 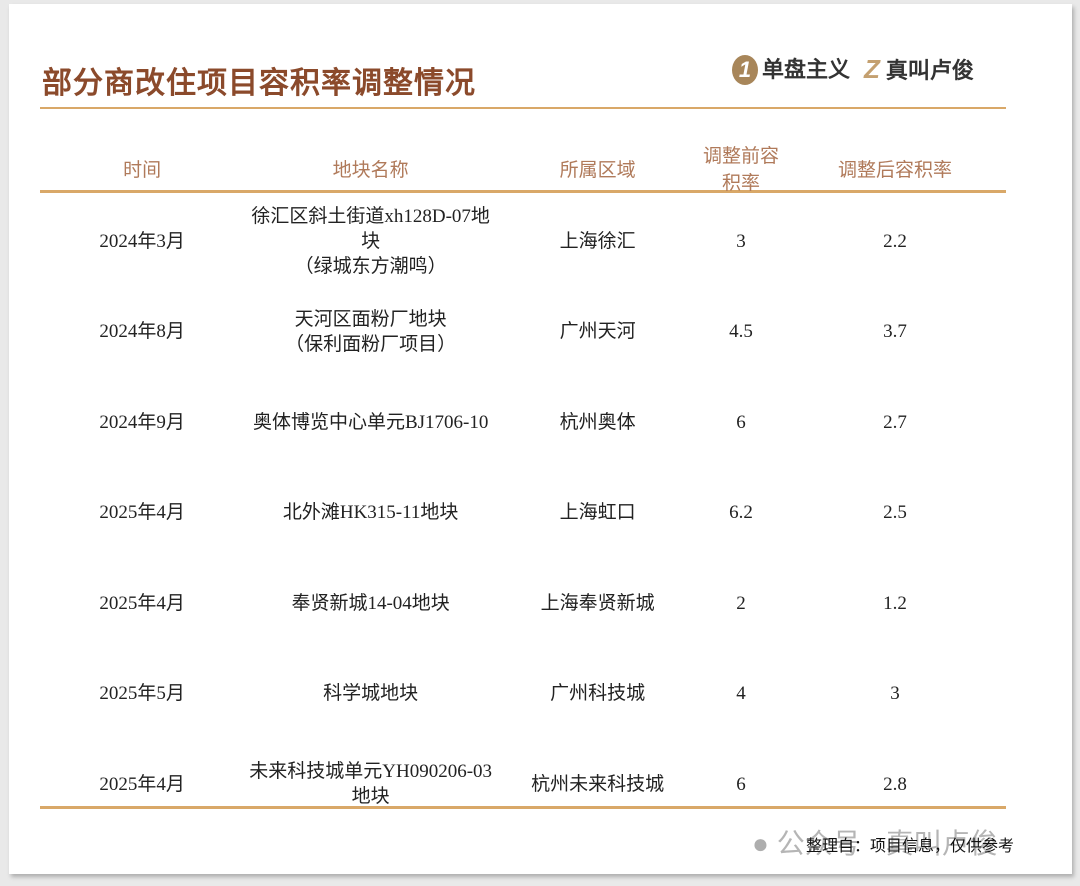 What do you see at coordinates (371, 344) in the screenshot?
I see `cell-plot-project-text: （保利面粉厂项目）` at bounding box center [371, 344].